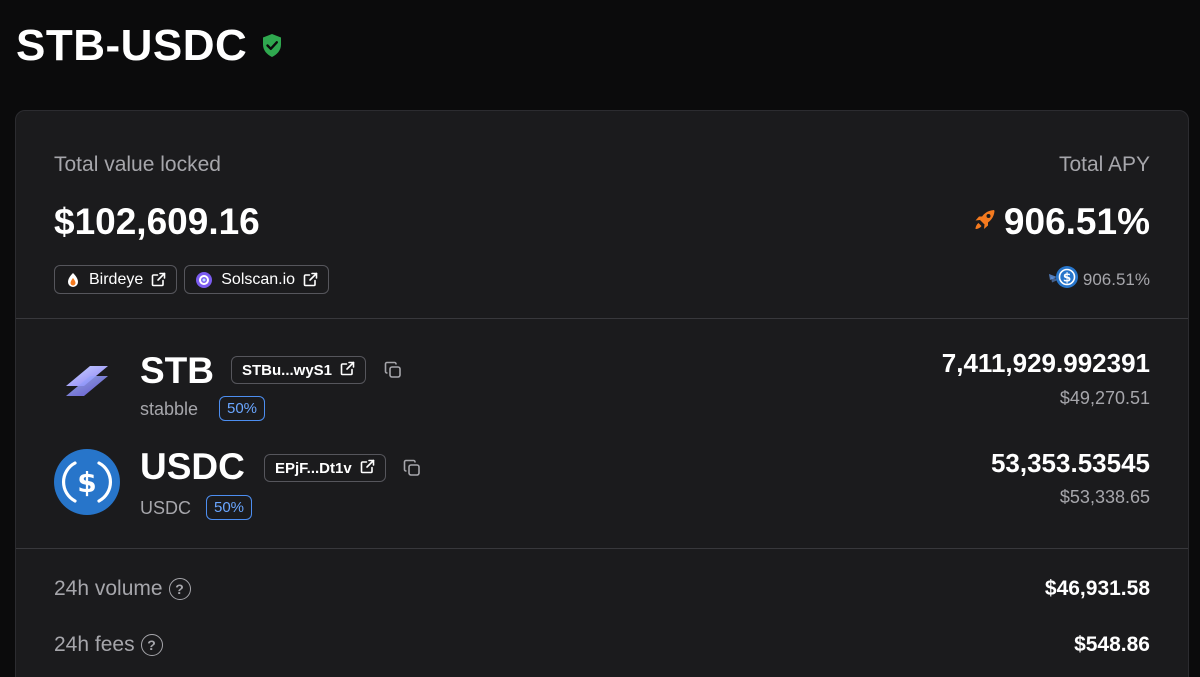  What do you see at coordinates (1112, 644) in the screenshot?
I see `fees-value: $548.86` at bounding box center [1112, 644].